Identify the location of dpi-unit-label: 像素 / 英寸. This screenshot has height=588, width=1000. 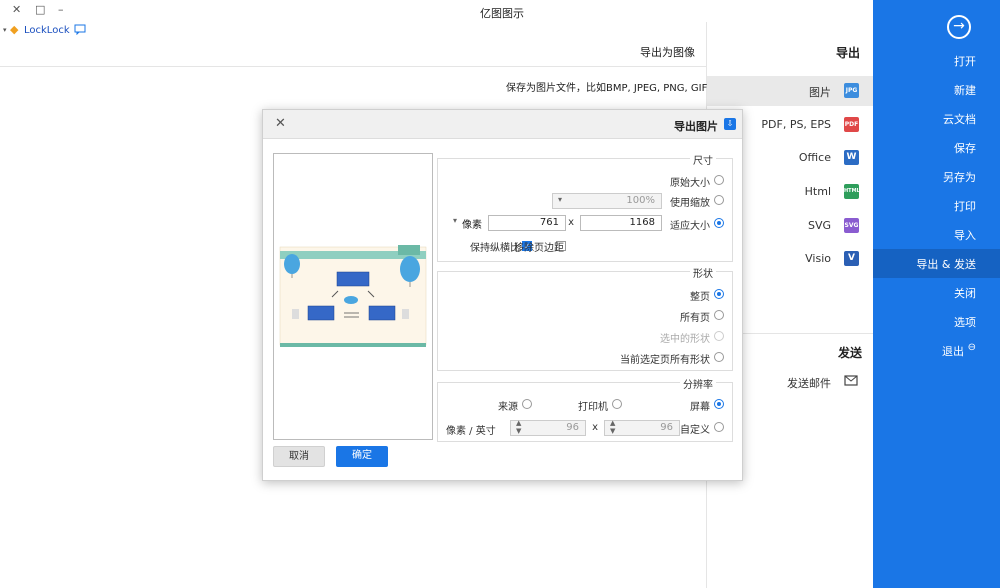
(471, 431).